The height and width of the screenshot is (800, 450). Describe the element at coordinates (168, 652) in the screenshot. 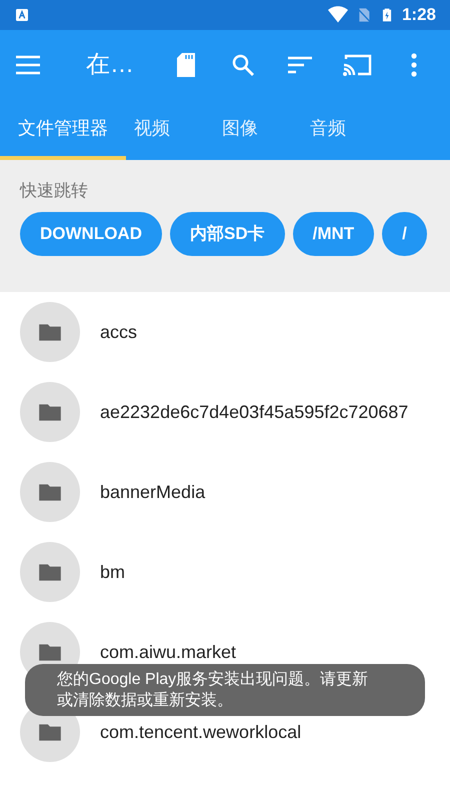

I see `file-name: com.aiwu.market` at that location.